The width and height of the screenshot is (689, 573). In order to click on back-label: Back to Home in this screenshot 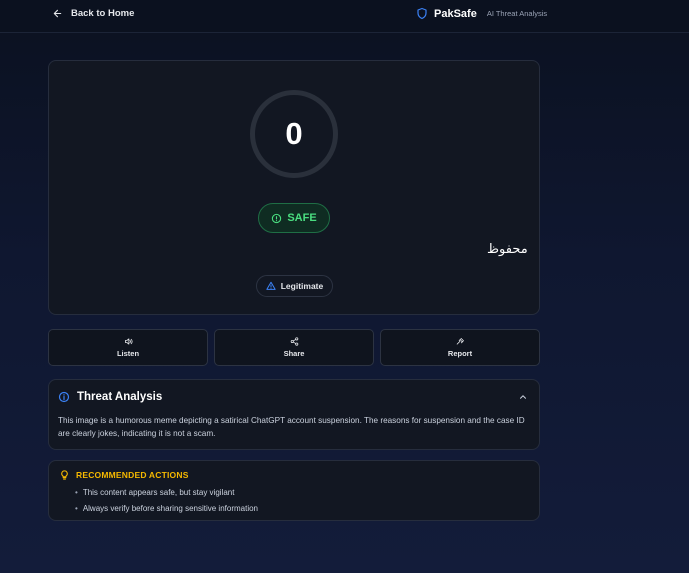, I will do `click(103, 13)`.